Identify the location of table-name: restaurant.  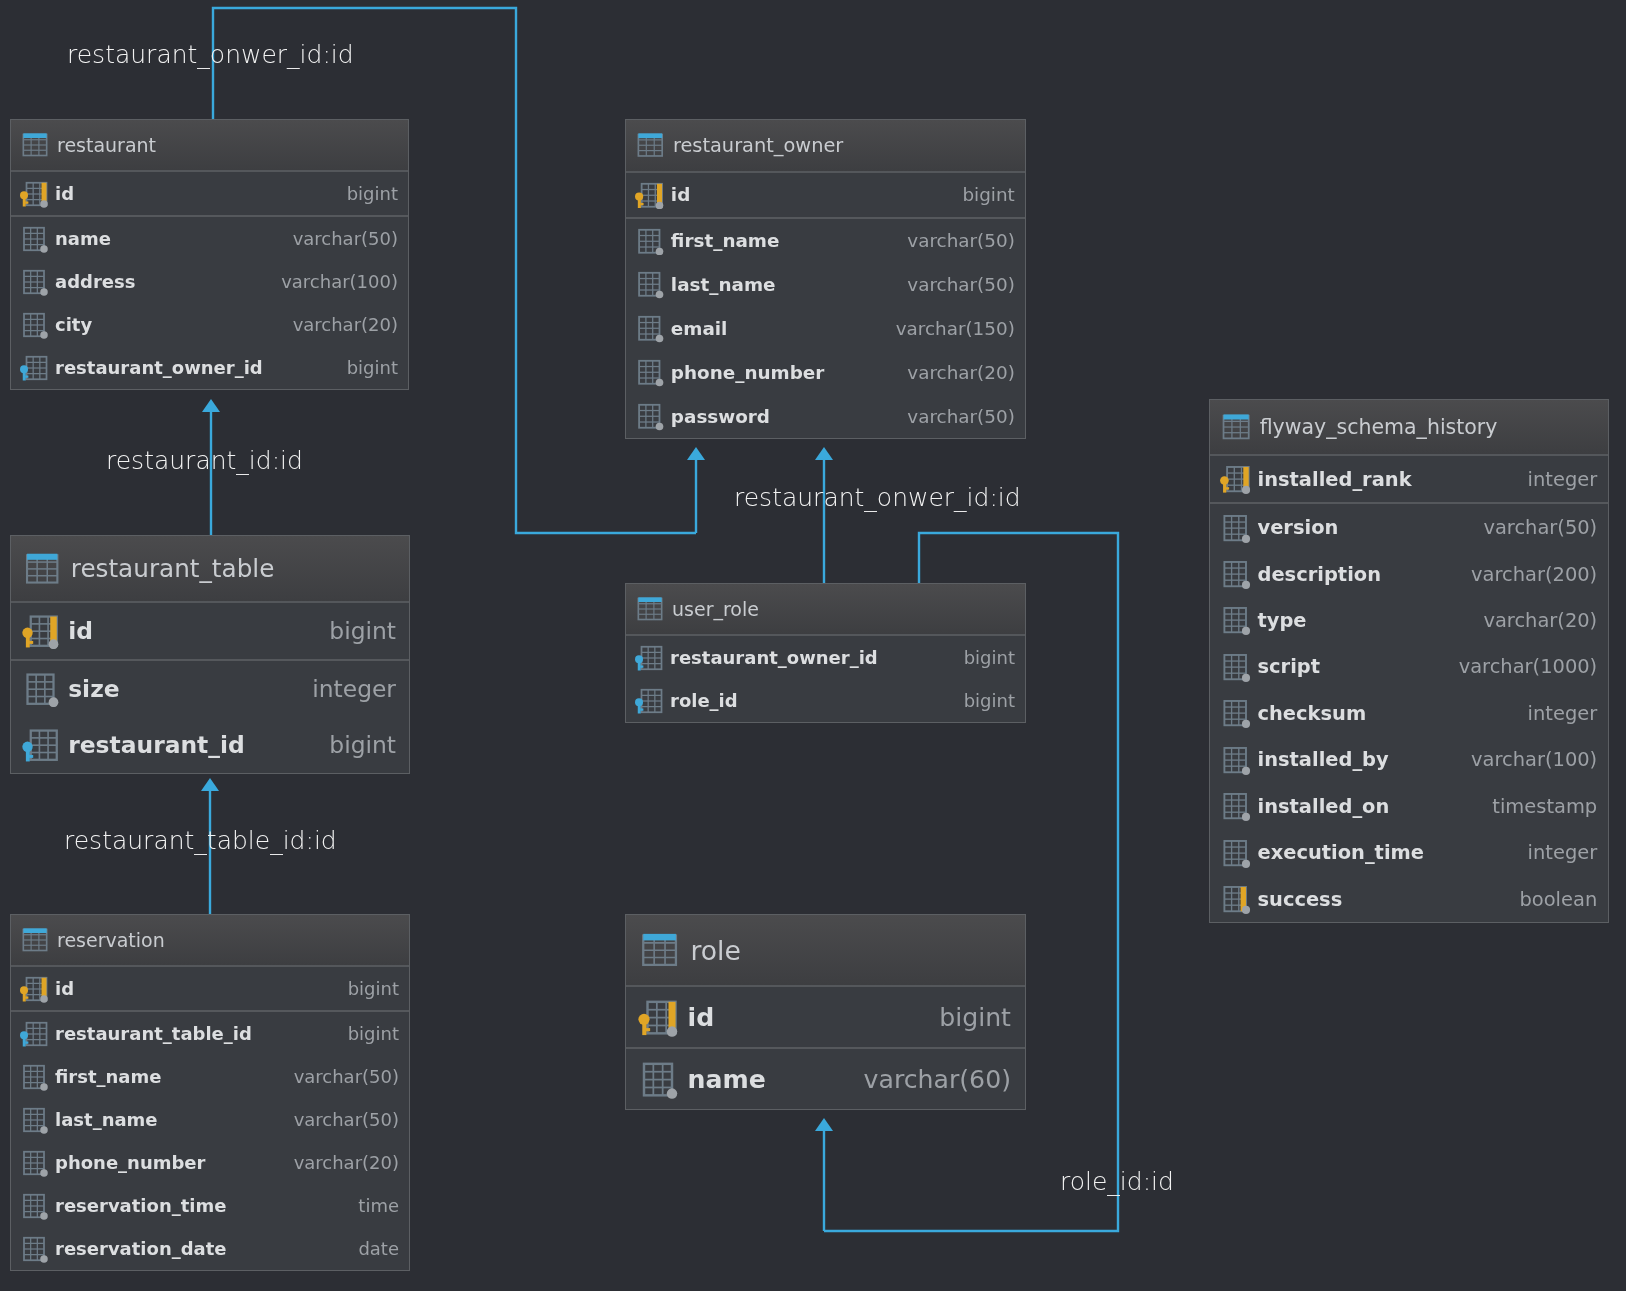
(107, 145).